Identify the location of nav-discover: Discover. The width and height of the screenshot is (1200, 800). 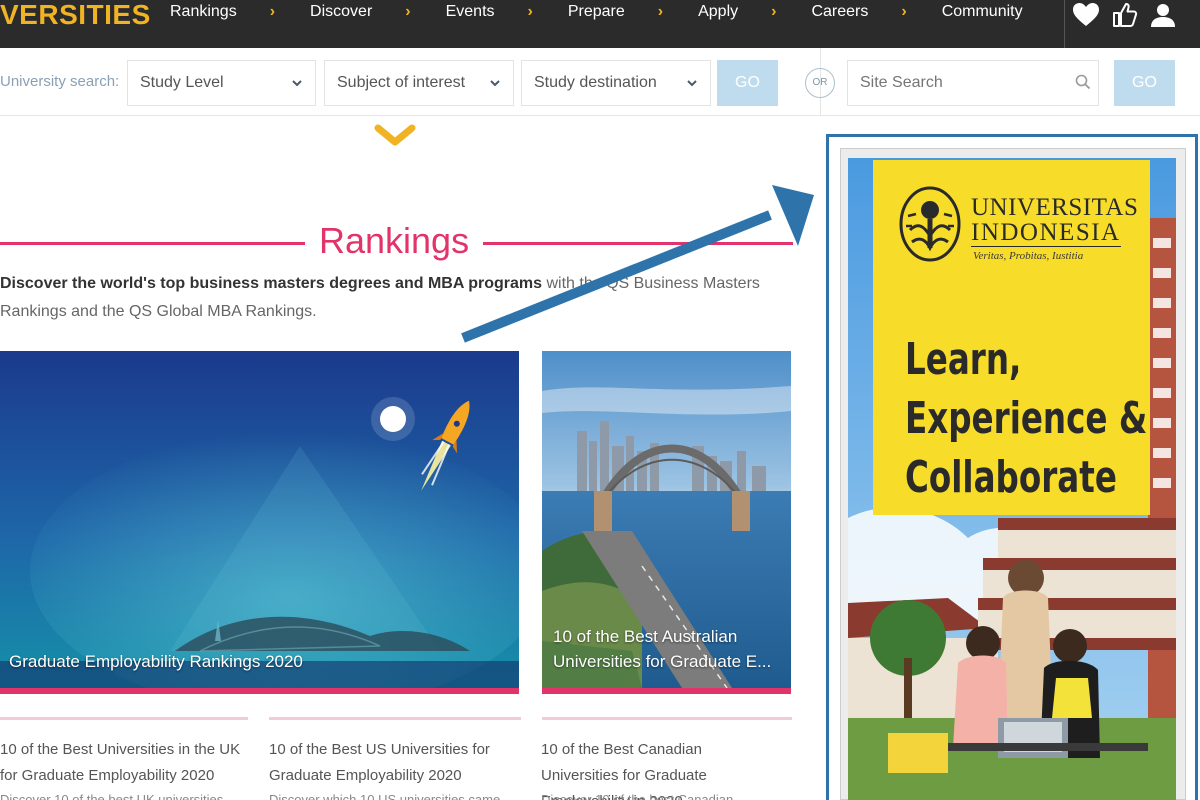
(341, 12).